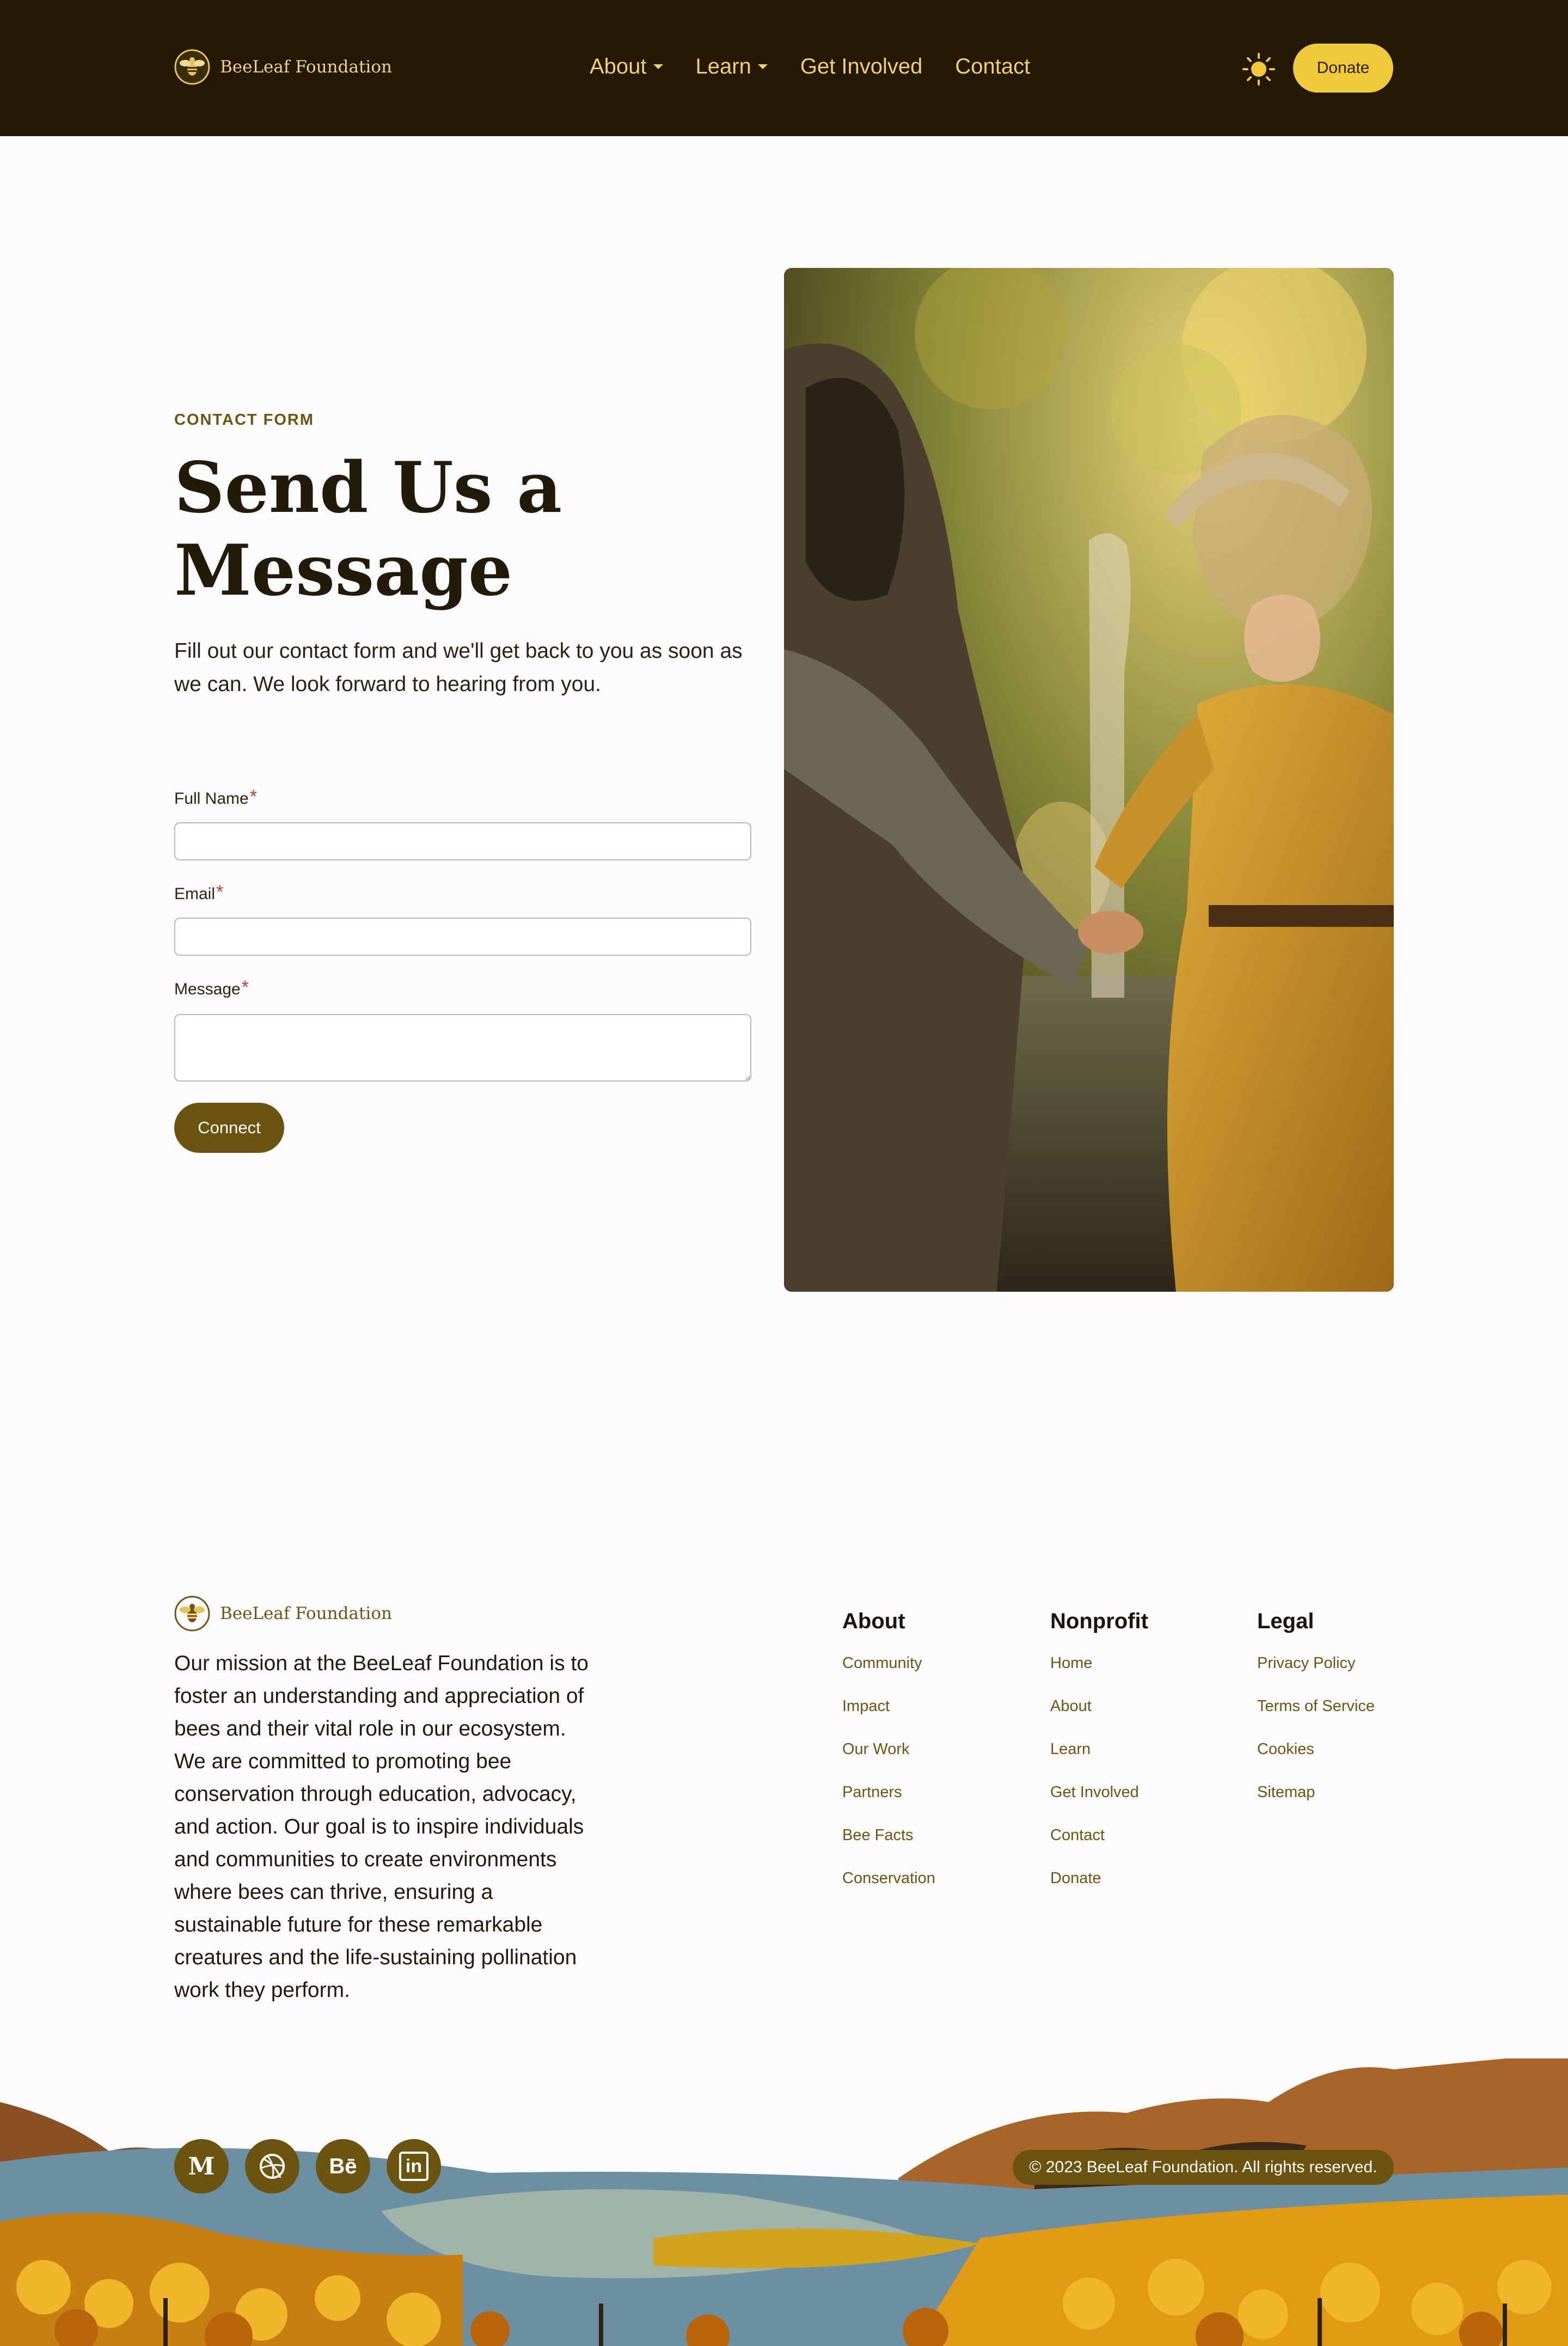 This screenshot has height=2346, width=1568. Describe the element at coordinates (229, 1128) in the screenshot. I see `connect-button: Connect` at that location.